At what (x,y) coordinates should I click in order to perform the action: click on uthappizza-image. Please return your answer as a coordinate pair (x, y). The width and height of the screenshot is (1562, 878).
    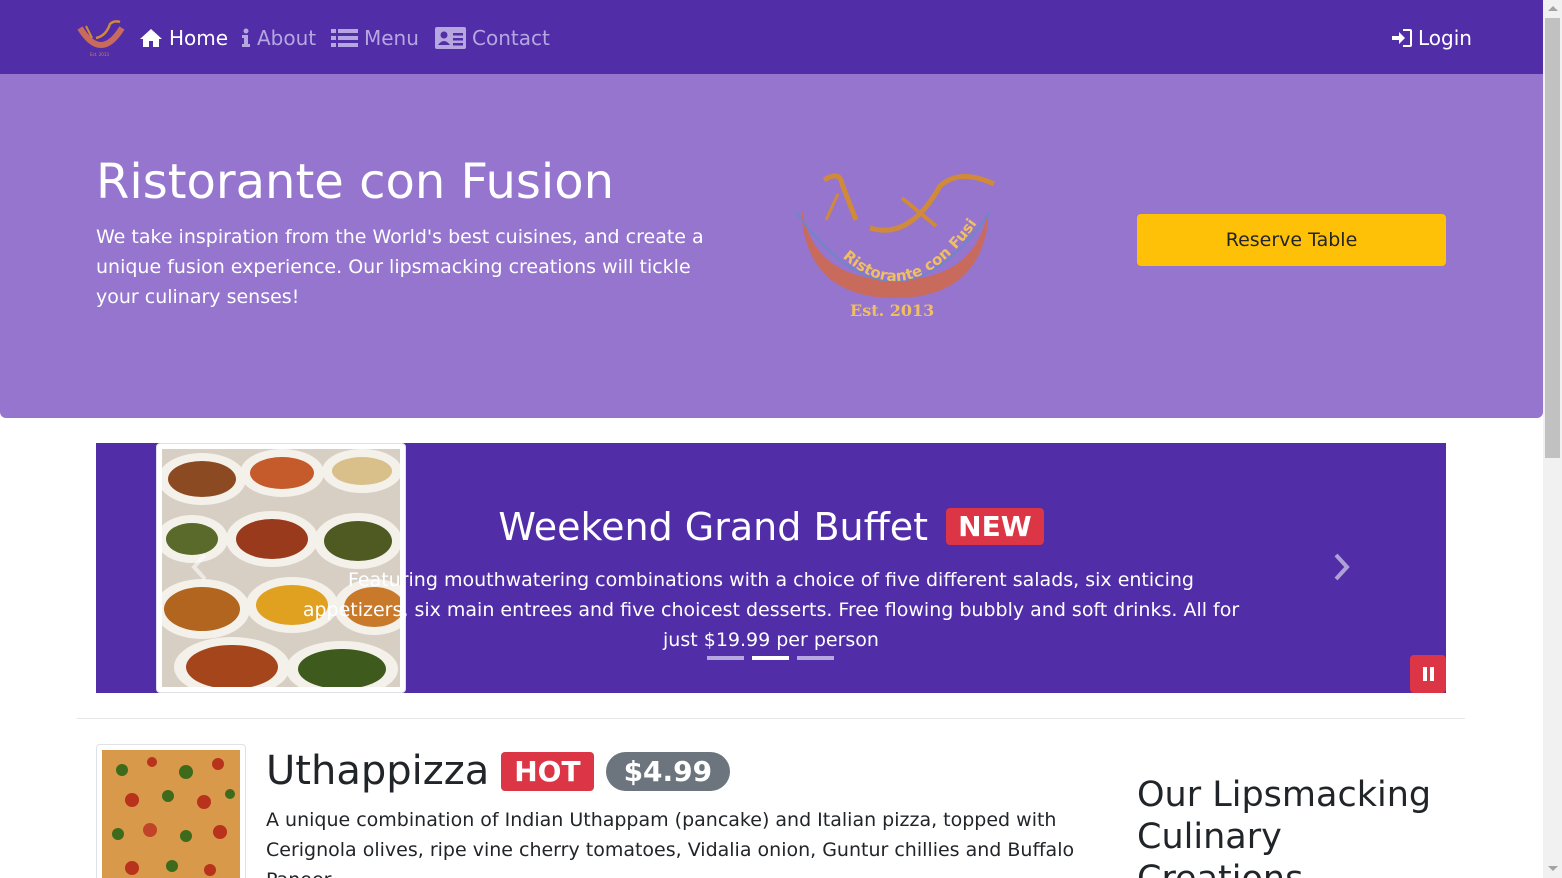
    Looking at the image, I should click on (171, 814).